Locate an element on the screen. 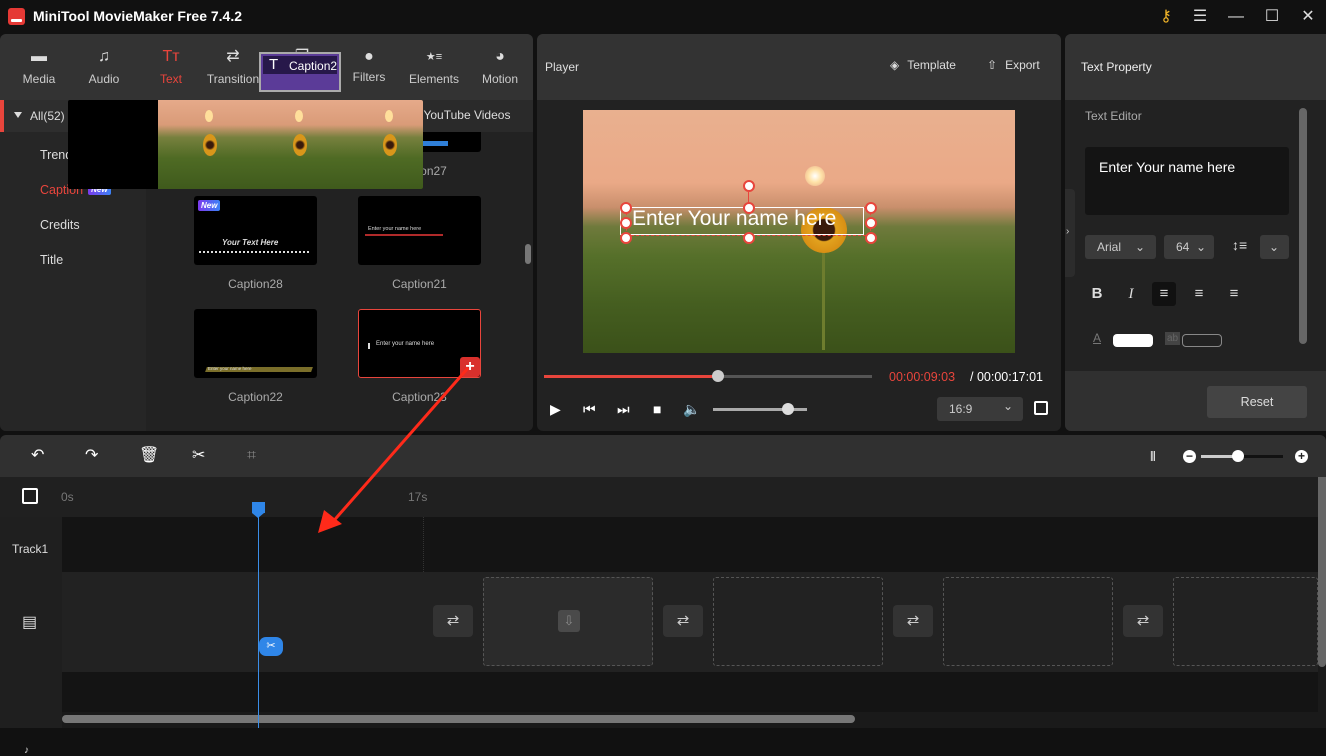  align-center-button: ≡ is located at coordinates (1199, 294).